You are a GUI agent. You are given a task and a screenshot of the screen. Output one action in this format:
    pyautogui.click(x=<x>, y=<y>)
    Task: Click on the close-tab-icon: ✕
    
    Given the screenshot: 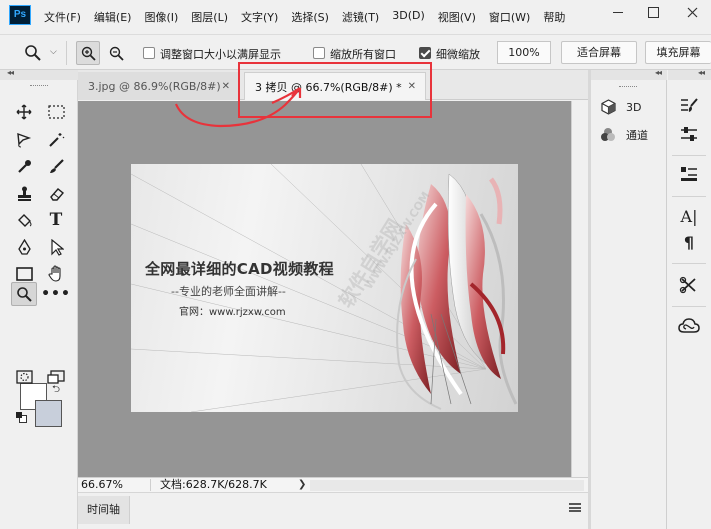 What is the action you would take?
    pyautogui.click(x=226, y=86)
    